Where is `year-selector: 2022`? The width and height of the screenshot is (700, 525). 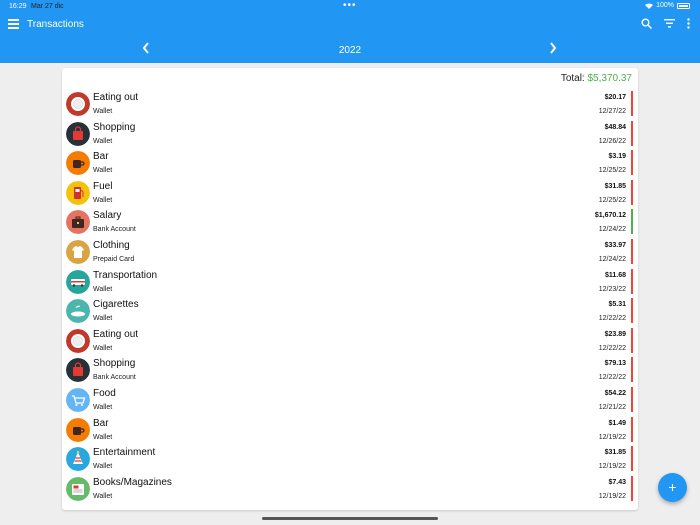 year-selector: 2022 is located at coordinates (350, 50).